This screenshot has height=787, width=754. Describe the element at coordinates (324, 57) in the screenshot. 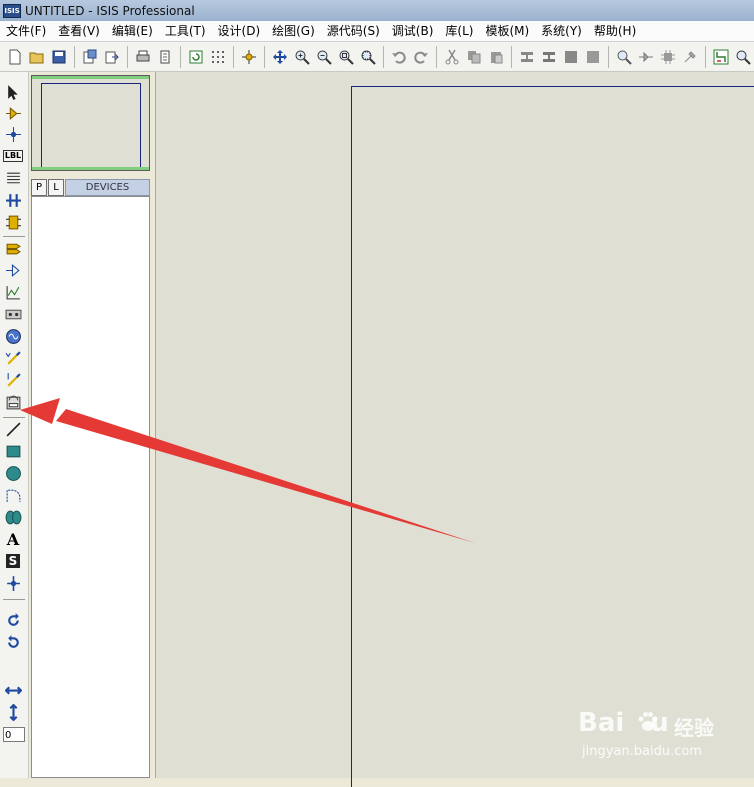

I see `zoom-out-icon` at that location.